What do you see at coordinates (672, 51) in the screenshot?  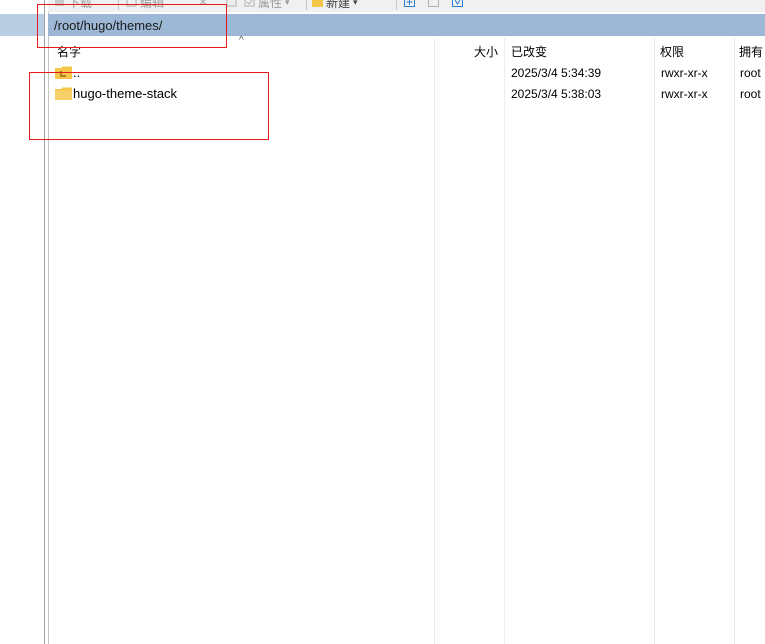 I see `column-permissions-header: 权限` at bounding box center [672, 51].